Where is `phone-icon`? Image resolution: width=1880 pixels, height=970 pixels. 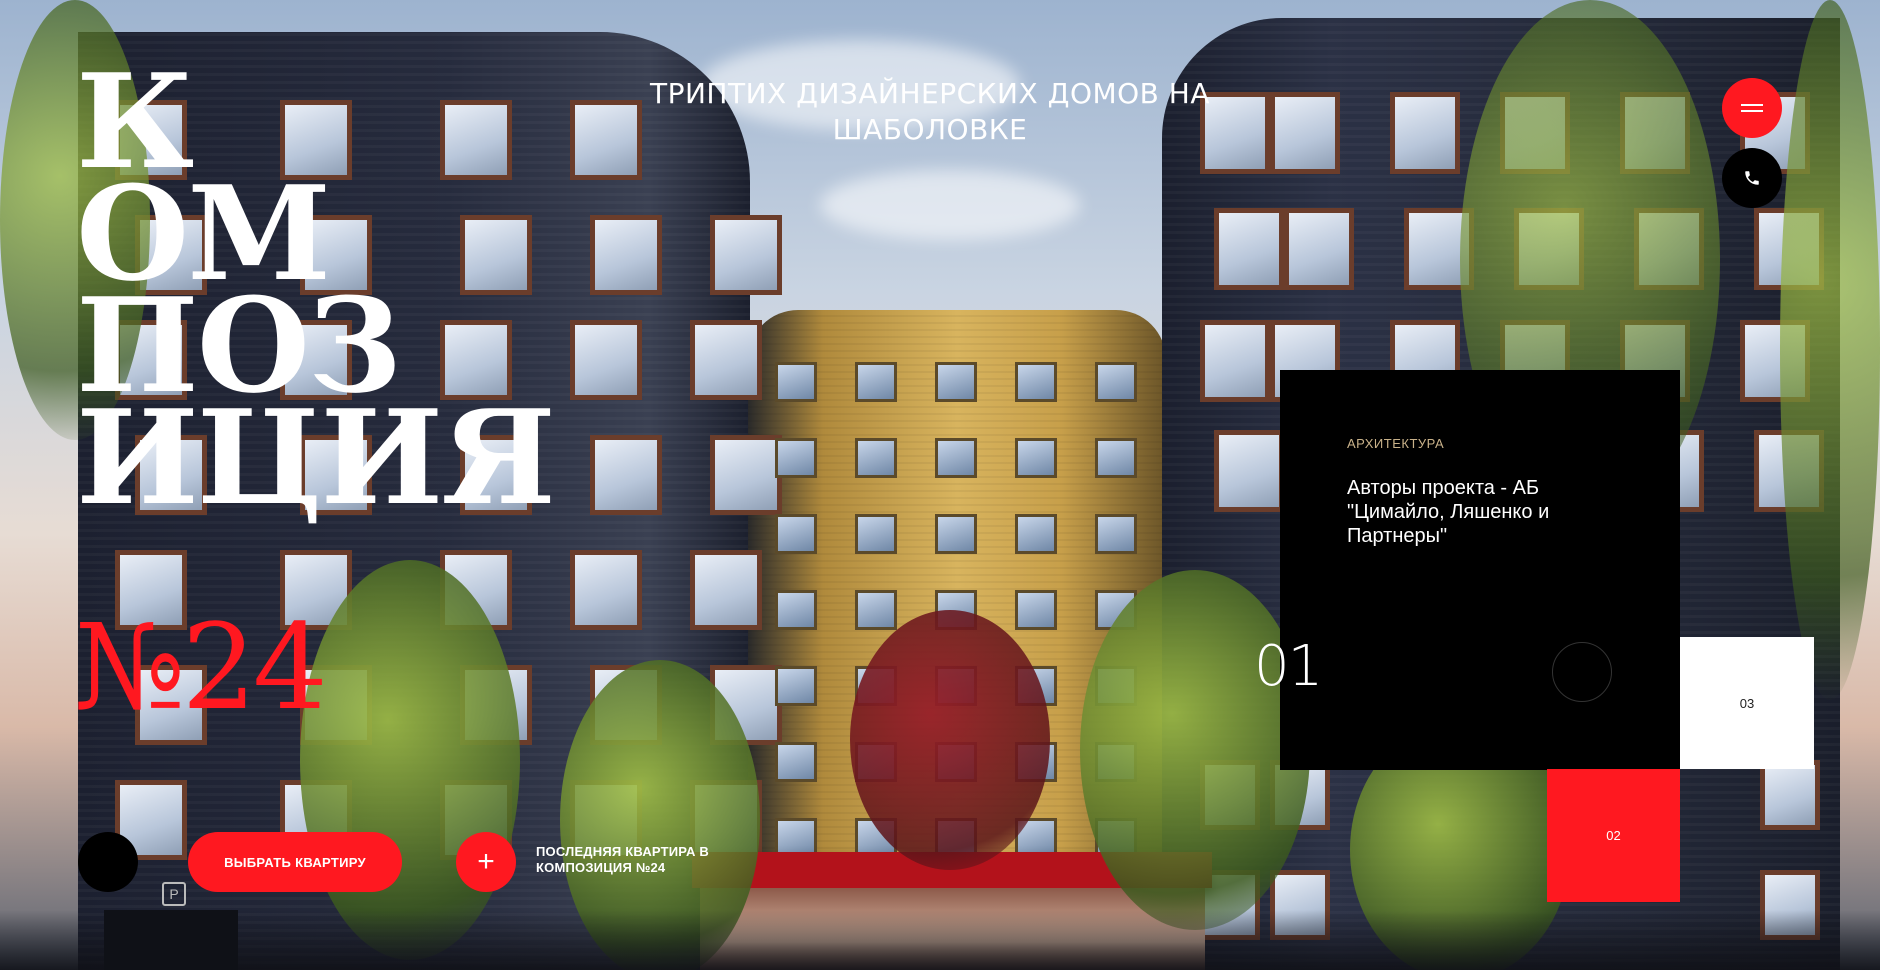 phone-icon is located at coordinates (1752, 178).